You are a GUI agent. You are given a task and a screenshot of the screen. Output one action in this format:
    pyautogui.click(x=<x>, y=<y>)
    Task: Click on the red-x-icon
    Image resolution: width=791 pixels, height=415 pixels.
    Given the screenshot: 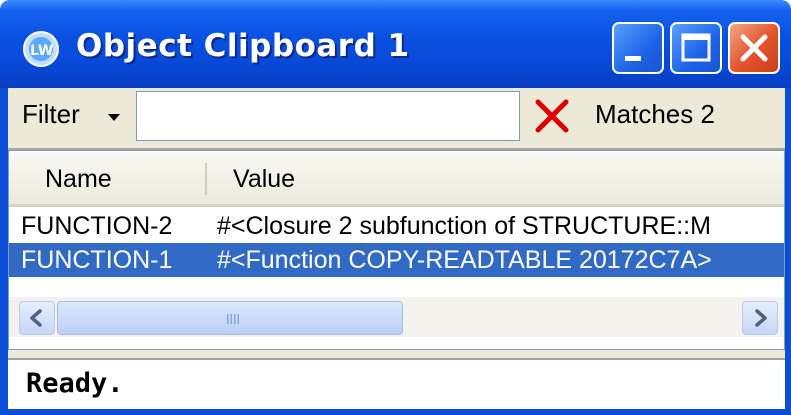 What is the action you would take?
    pyautogui.click(x=552, y=116)
    